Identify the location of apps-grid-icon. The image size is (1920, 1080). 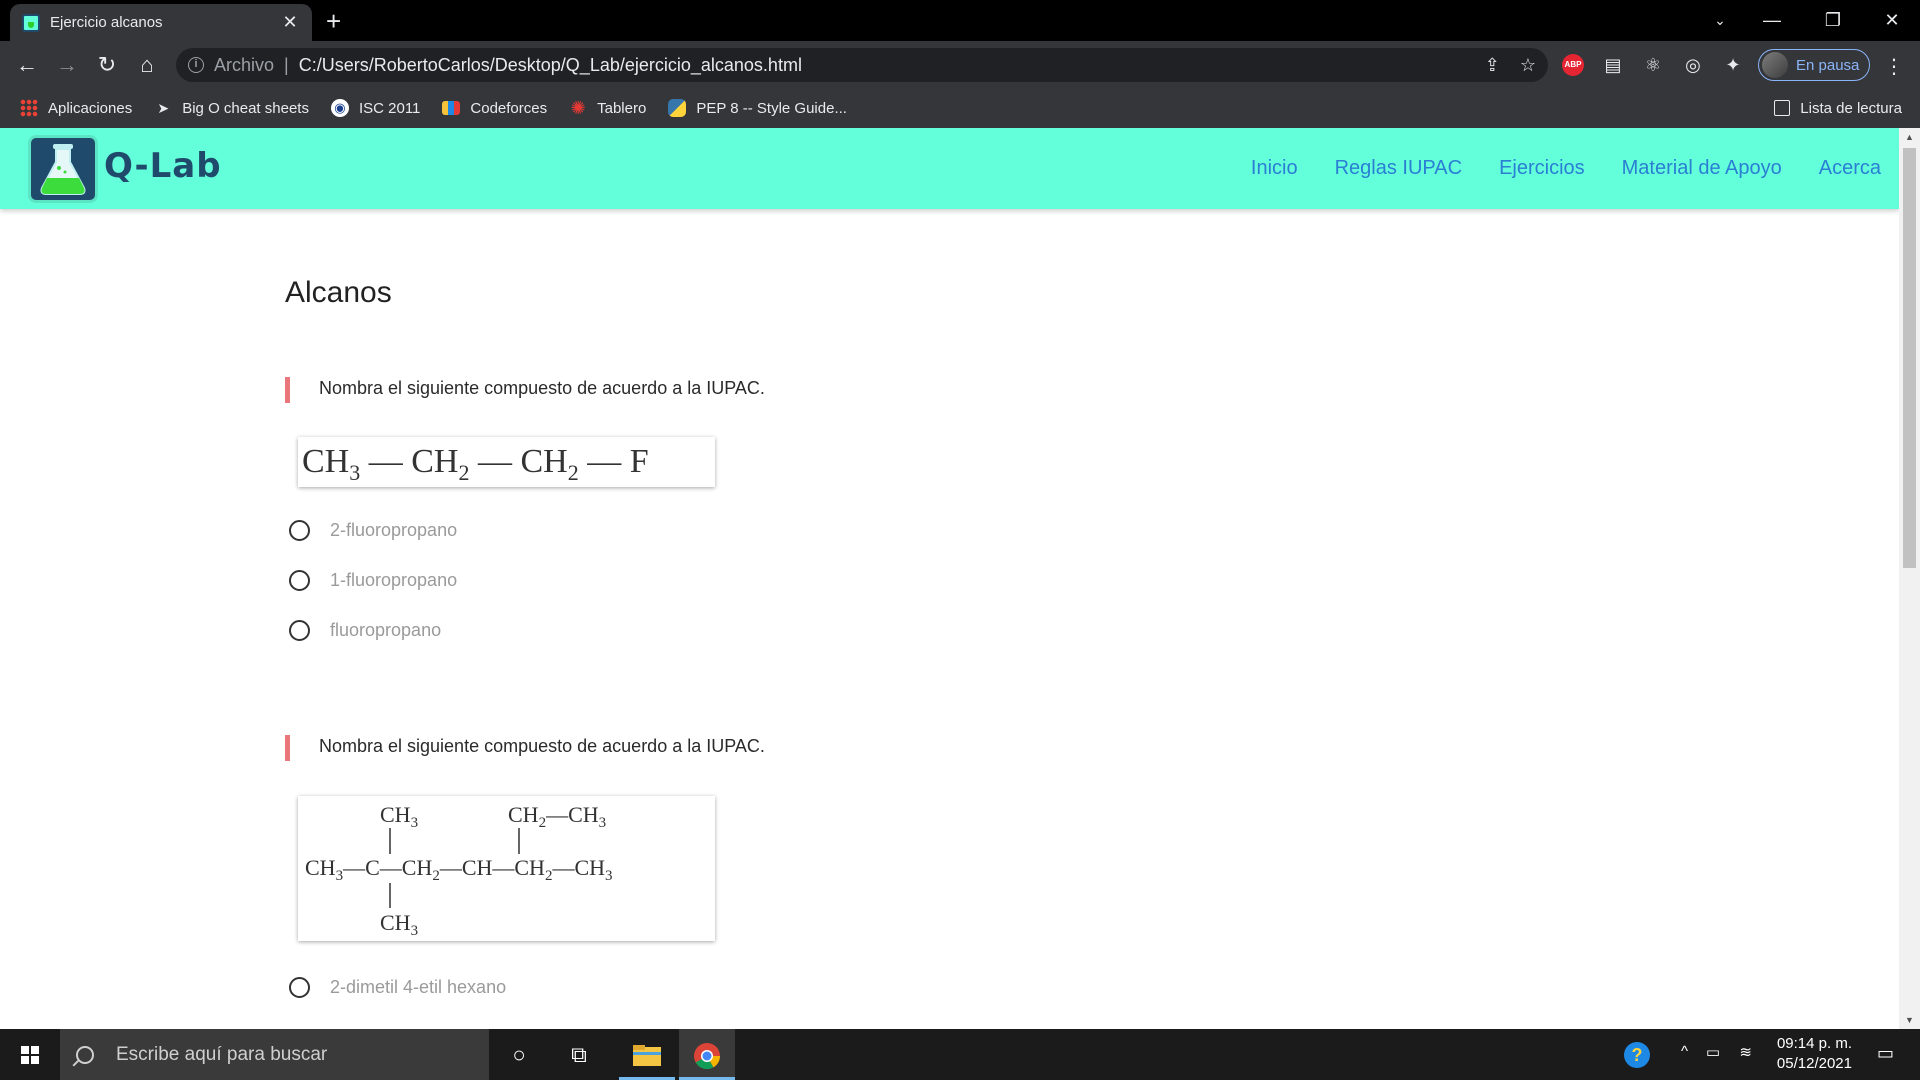
(29, 108).